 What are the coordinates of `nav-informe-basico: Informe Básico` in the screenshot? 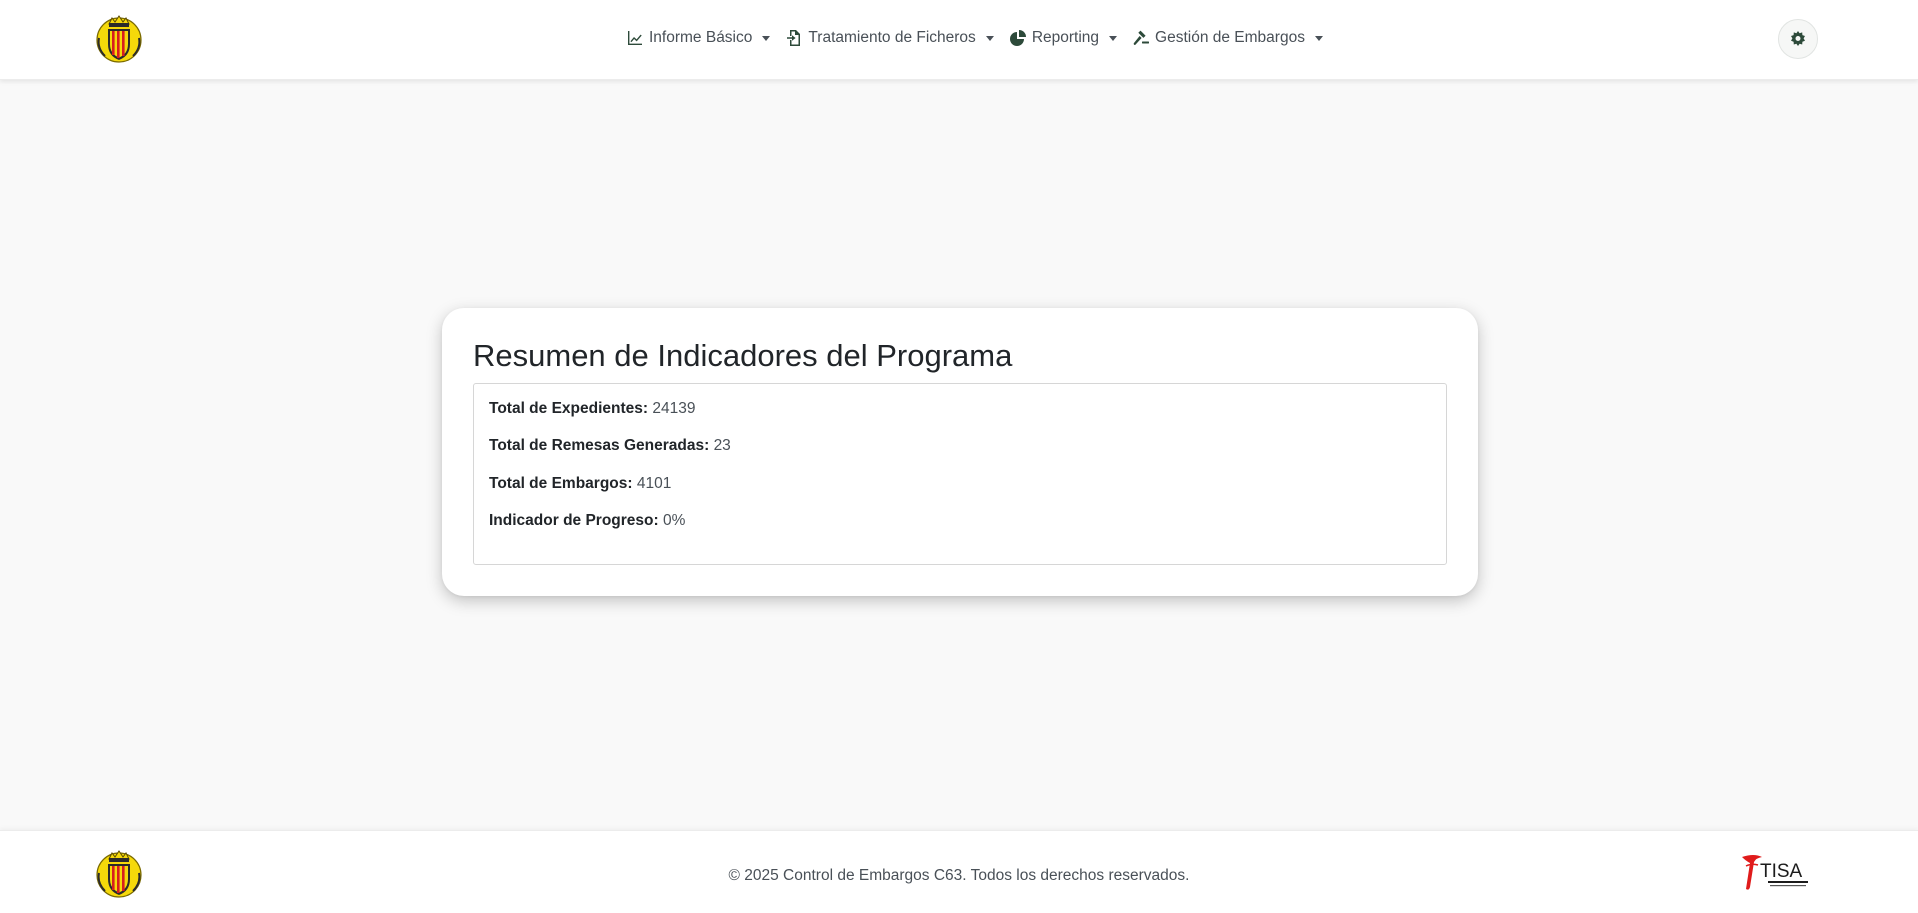 It's located at (699, 38).